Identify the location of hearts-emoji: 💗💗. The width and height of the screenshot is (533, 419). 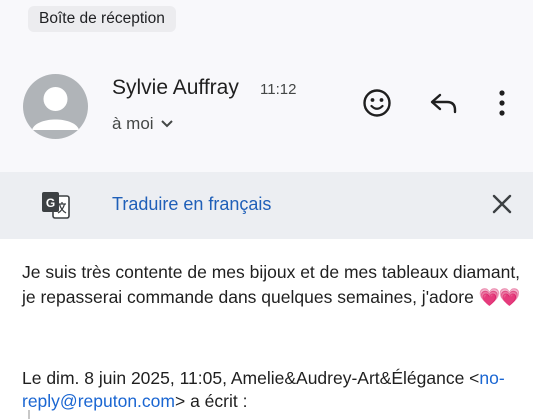
(499, 296).